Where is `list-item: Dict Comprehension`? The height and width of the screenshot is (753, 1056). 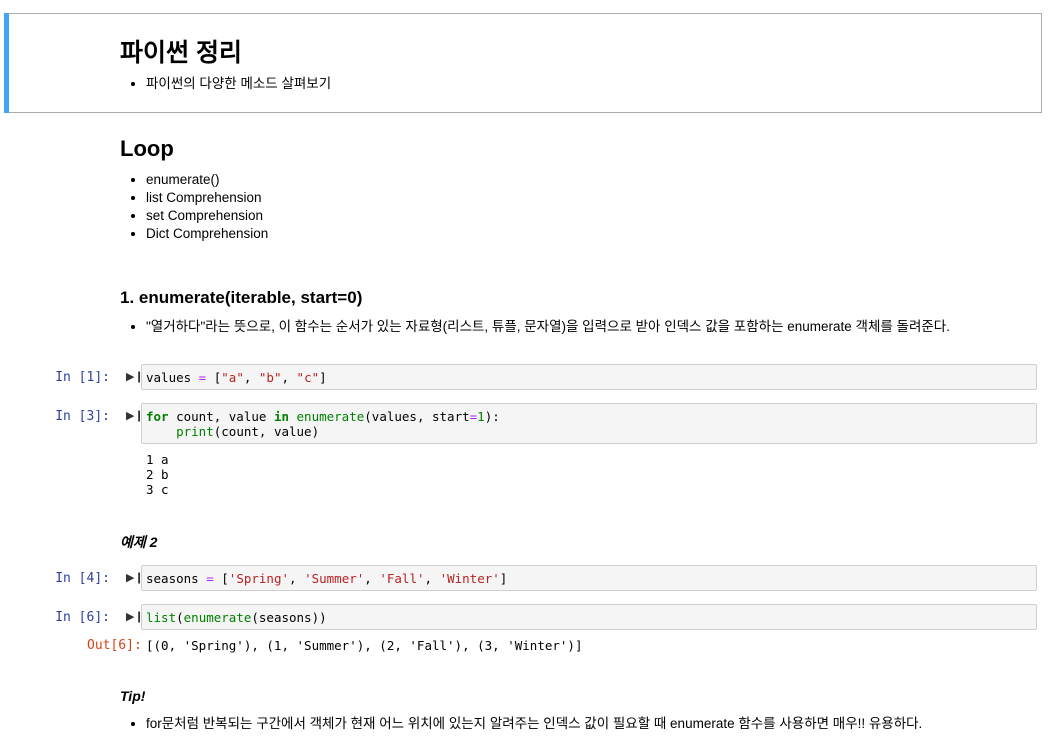
list-item: Dict Comprehension is located at coordinates (207, 234).